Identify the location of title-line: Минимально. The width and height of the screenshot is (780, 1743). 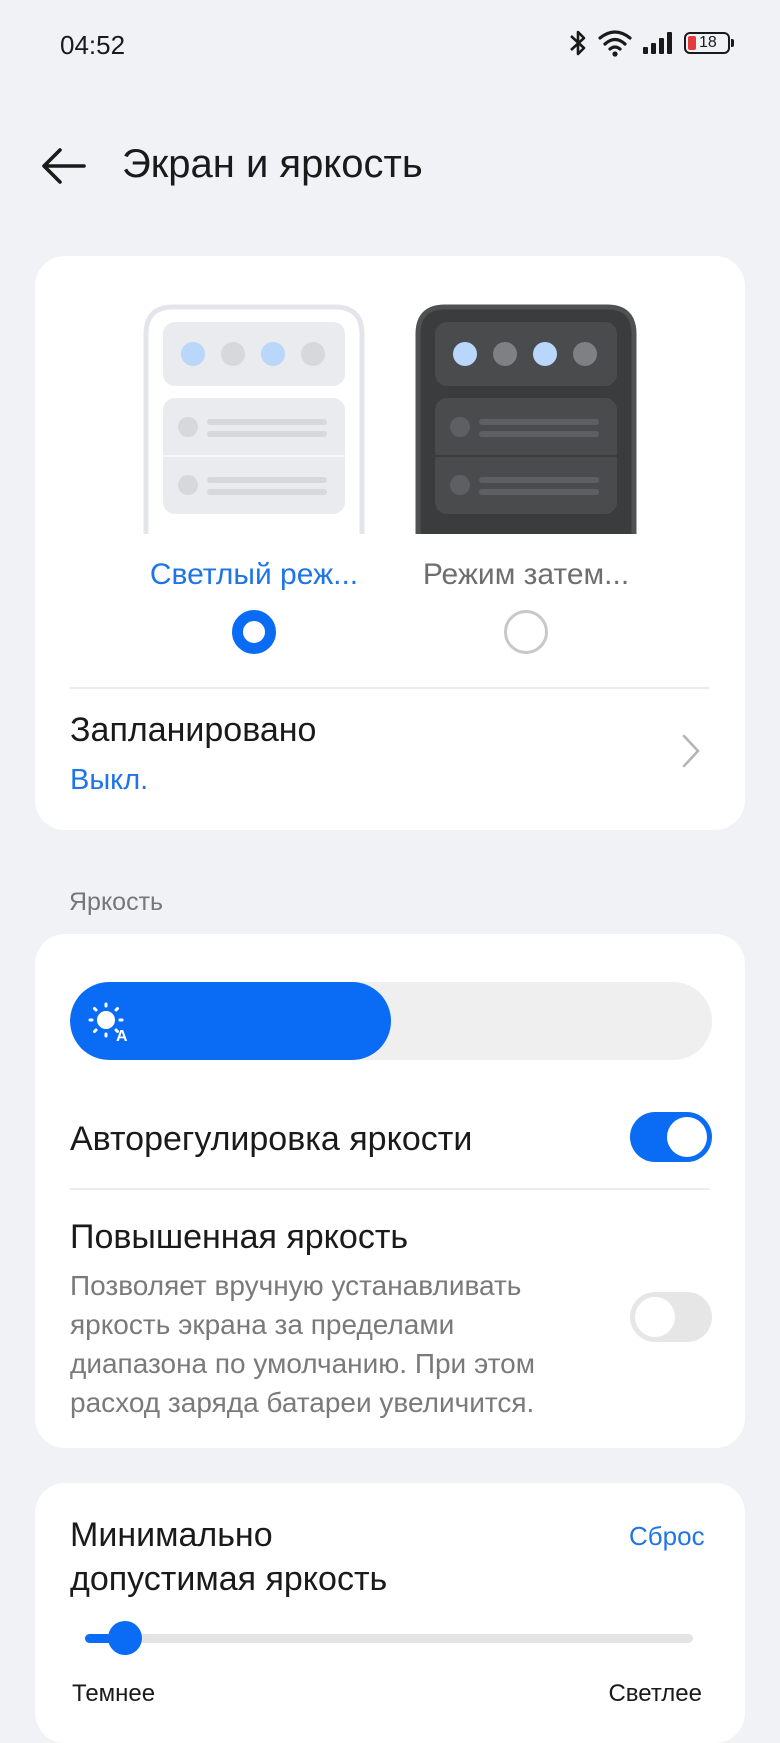
(171, 1535).